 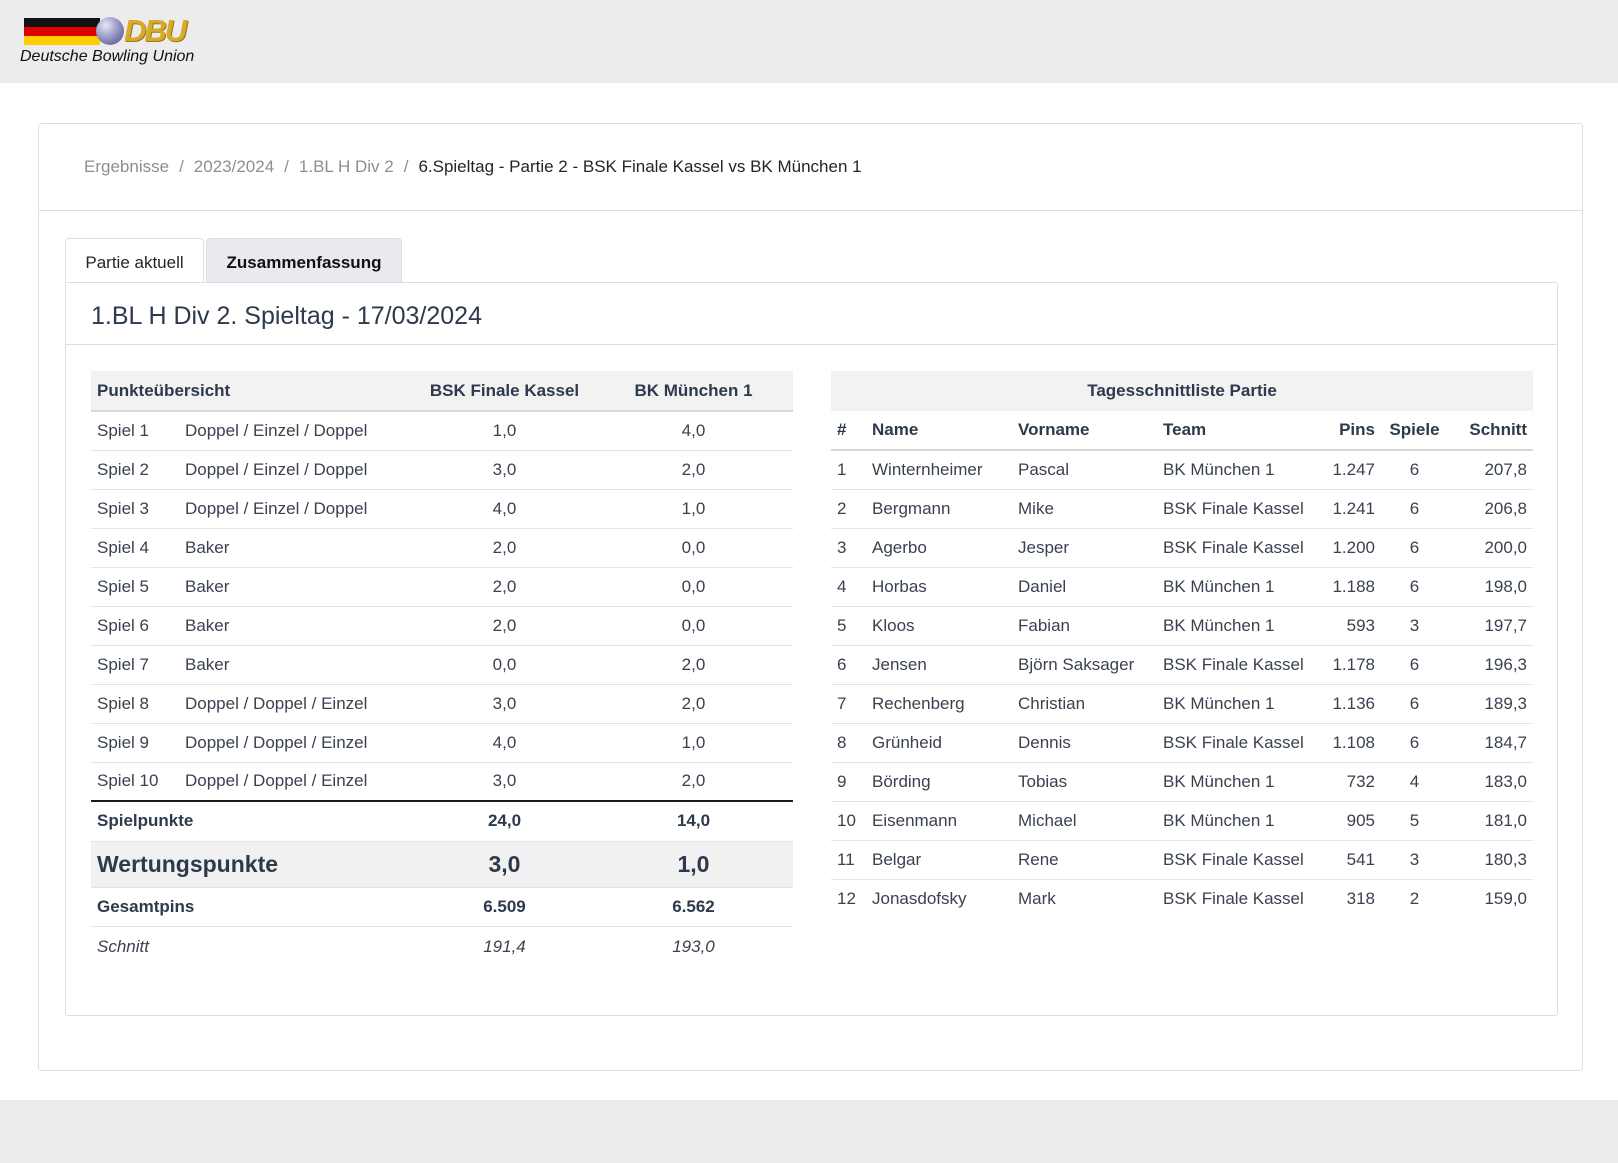 I want to click on spielpunkte-row: Spielpunkte 24,0 14,0, so click(x=442, y=821).